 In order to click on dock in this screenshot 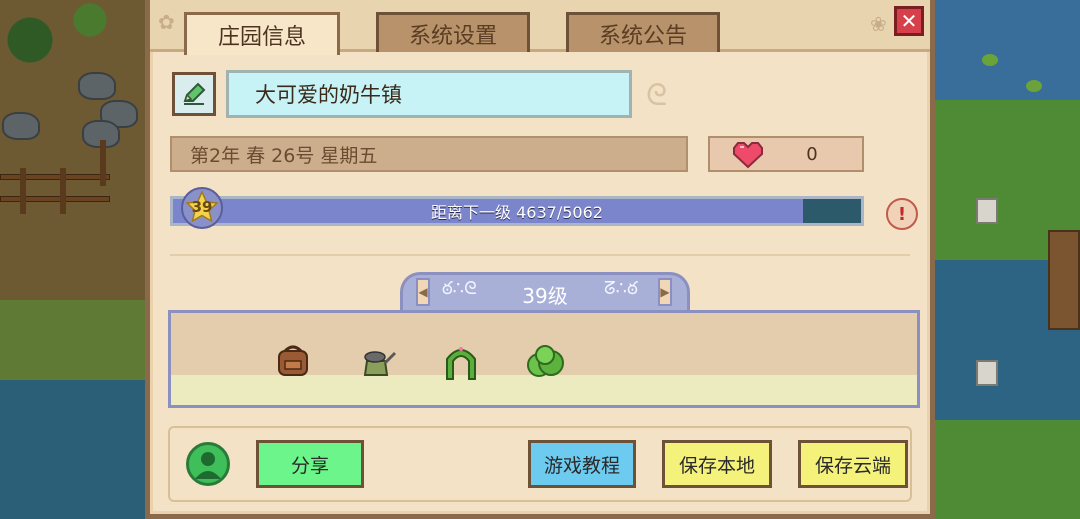, I will do `click(1064, 280)`.